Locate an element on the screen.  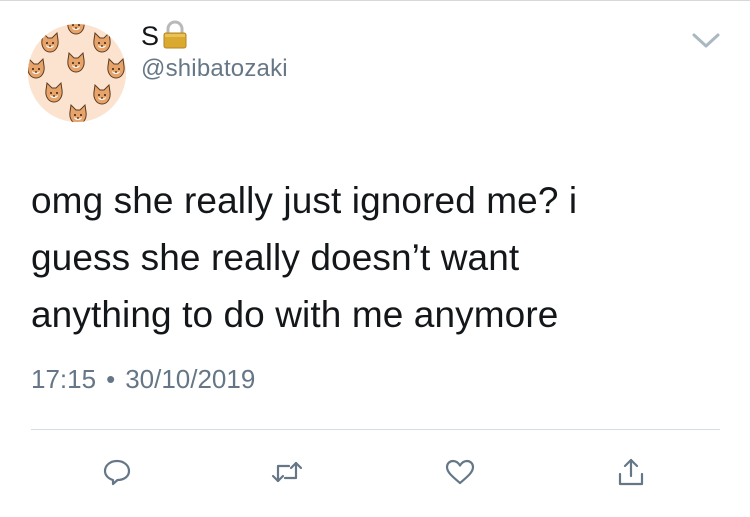
name-row: S is located at coordinates (214, 36).